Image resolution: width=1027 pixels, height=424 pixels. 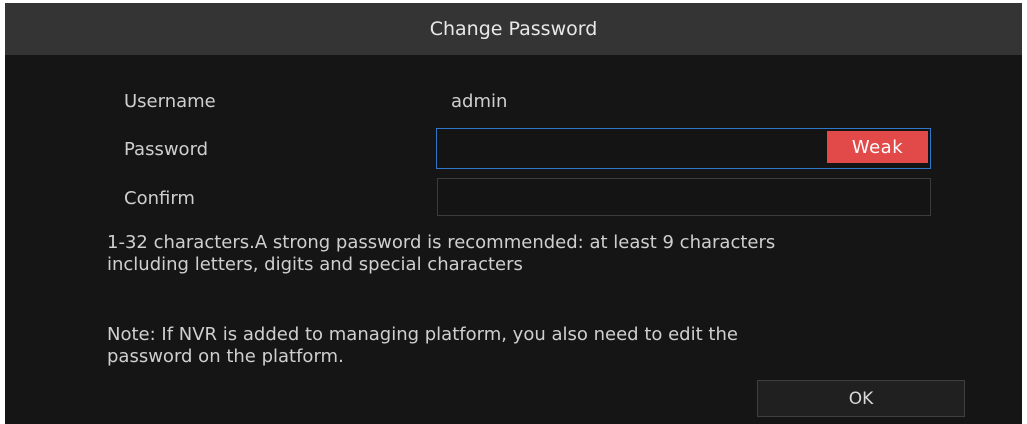 What do you see at coordinates (684, 197) in the screenshot?
I see `confirm-password-field` at bounding box center [684, 197].